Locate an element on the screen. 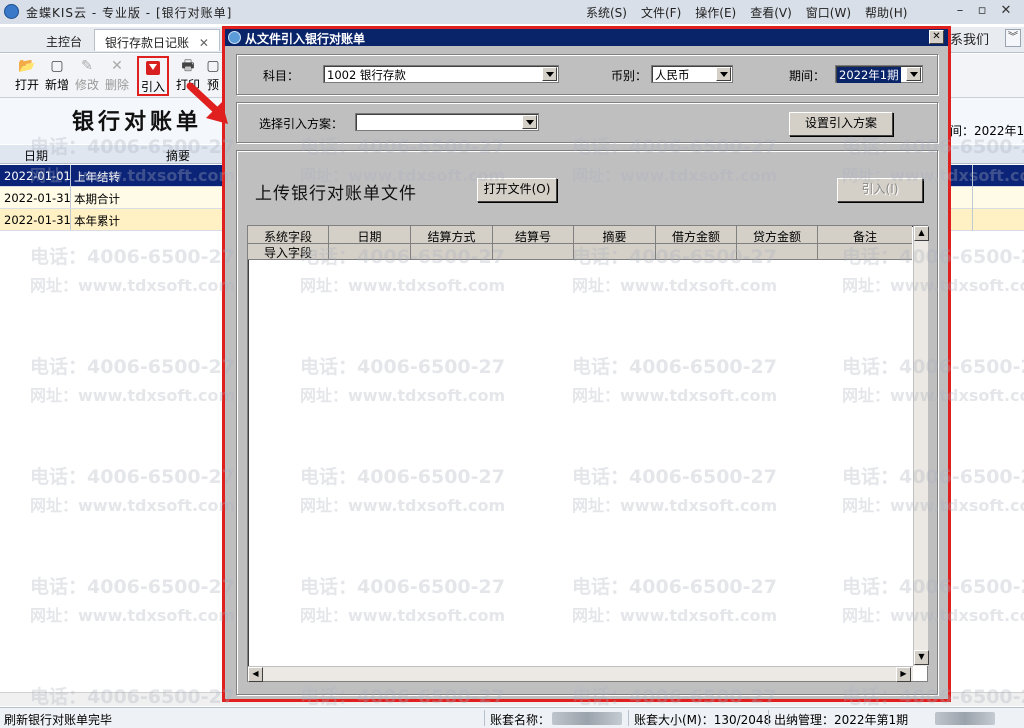 The image size is (1024, 728). column-header-remarks: 备注 is located at coordinates (865, 236).